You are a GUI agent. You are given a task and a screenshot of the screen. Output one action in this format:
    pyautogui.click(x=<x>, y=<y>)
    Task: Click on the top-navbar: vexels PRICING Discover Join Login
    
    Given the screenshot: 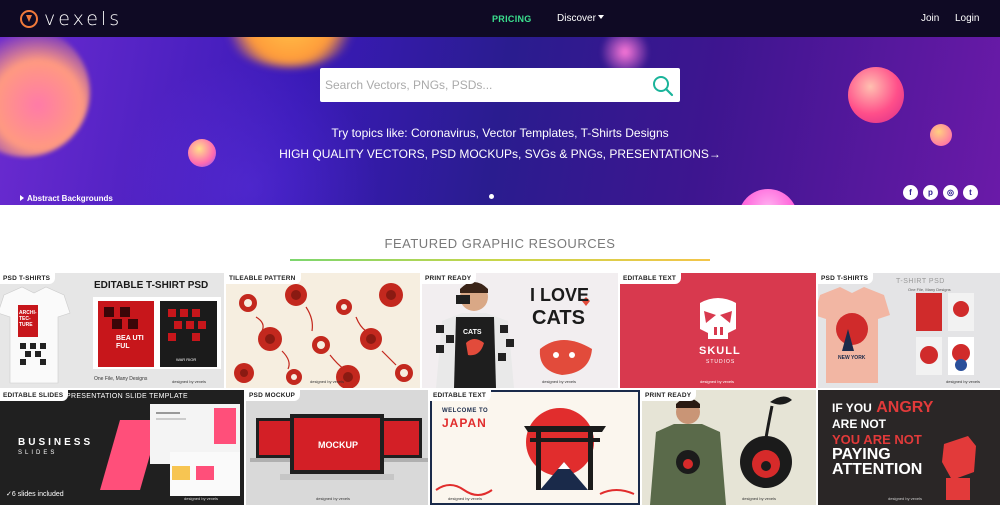 What is the action you would take?
    pyautogui.click(x=500, y=18)
    